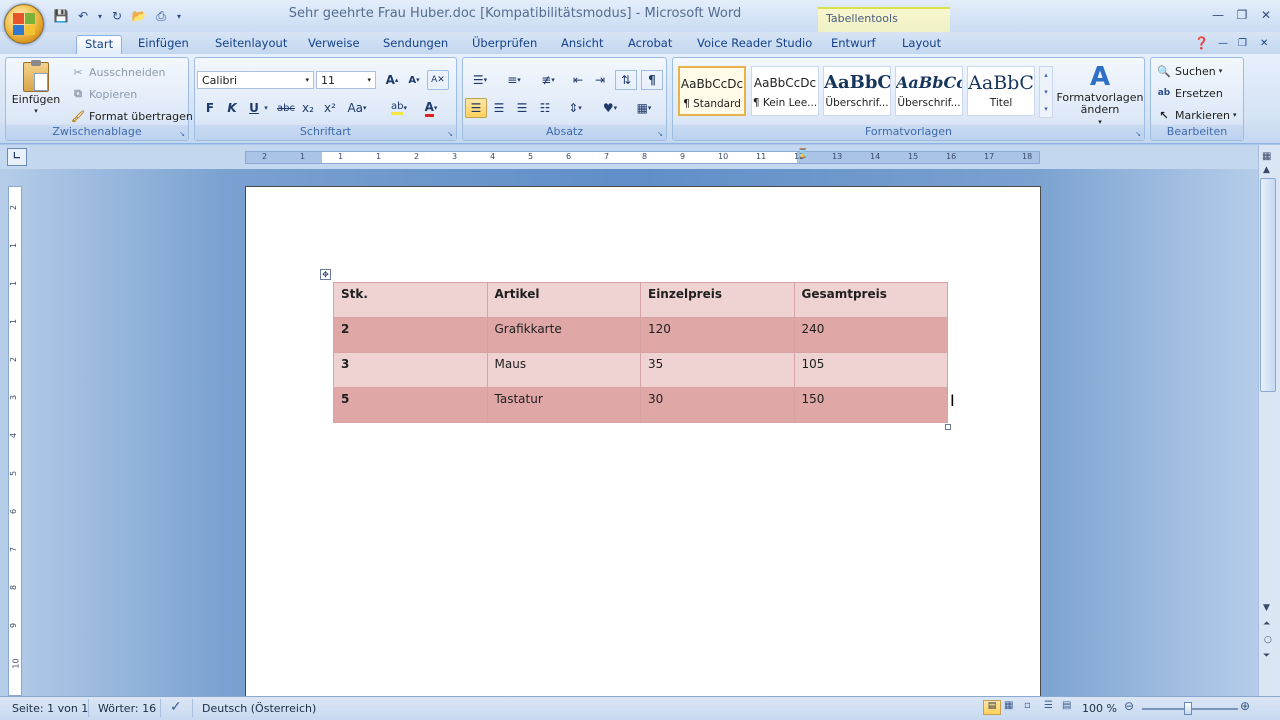  I want to click on align-center-button: ☰, so click(499, 108).